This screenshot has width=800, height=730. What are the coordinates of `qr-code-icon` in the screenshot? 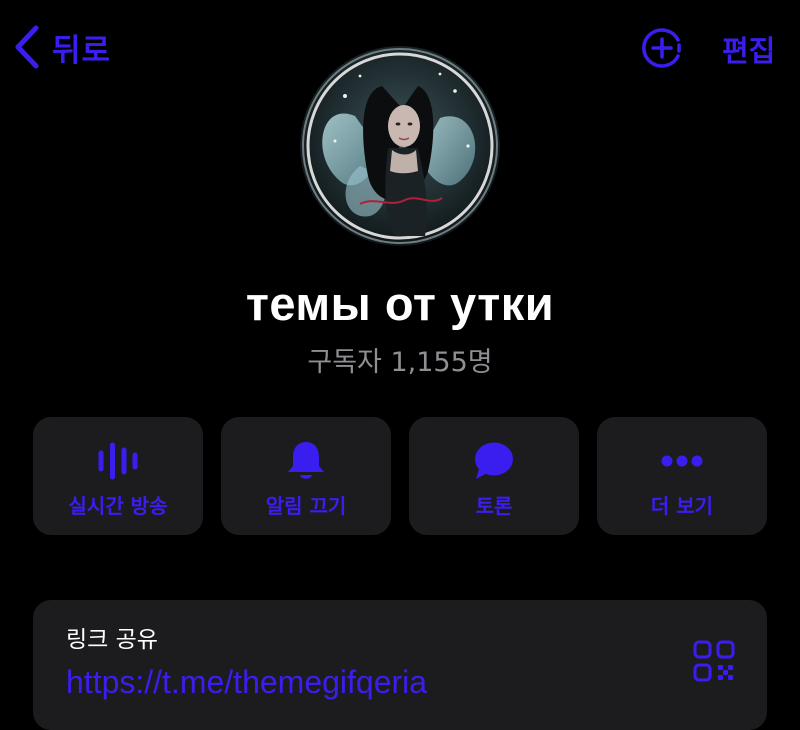 It's located at (714, 663).